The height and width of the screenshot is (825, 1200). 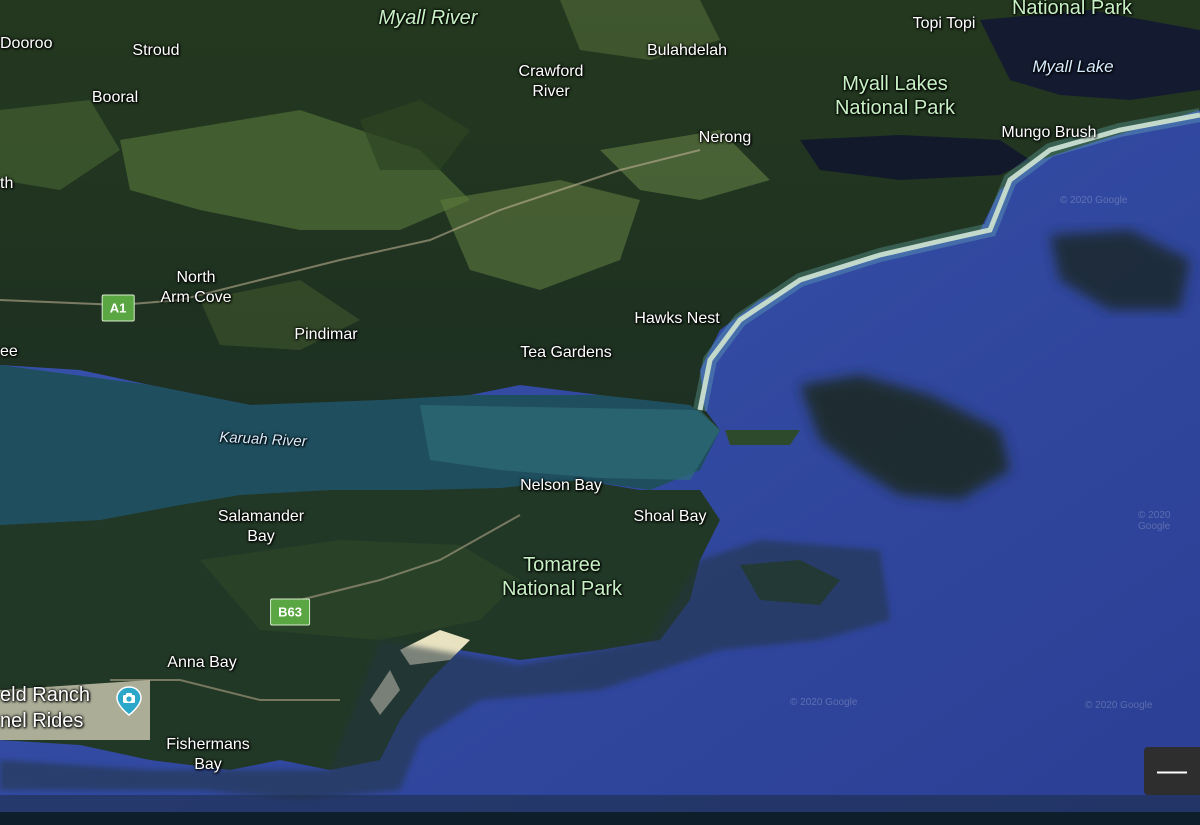 What do you see at coordinates (895, 96) in the screenshot?
I see `park-label-myall-lakes: Myall Lakes National Park` at bounding box center [895, 96].